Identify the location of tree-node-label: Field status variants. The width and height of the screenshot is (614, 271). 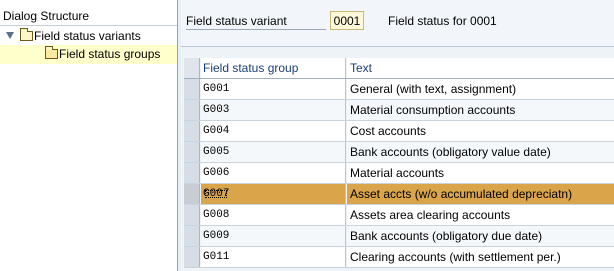
(87, 36).